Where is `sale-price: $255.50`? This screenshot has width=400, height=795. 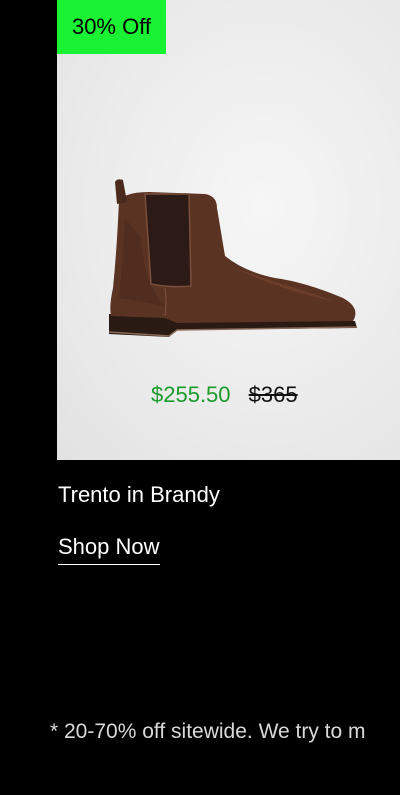 sale-price: $255.50 is located at coordinates (191, 394).